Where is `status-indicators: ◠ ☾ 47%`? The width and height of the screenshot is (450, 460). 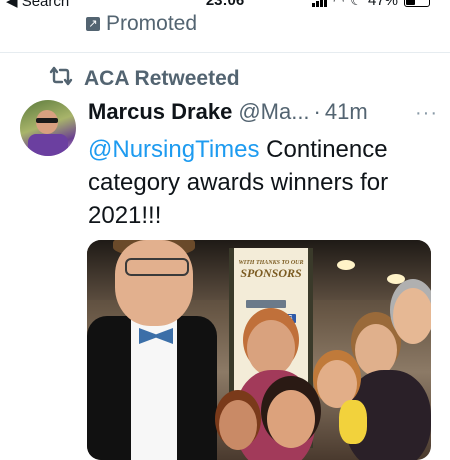
status-indicators: ◠ ☾ 47% is located at coordinates (369, 4).